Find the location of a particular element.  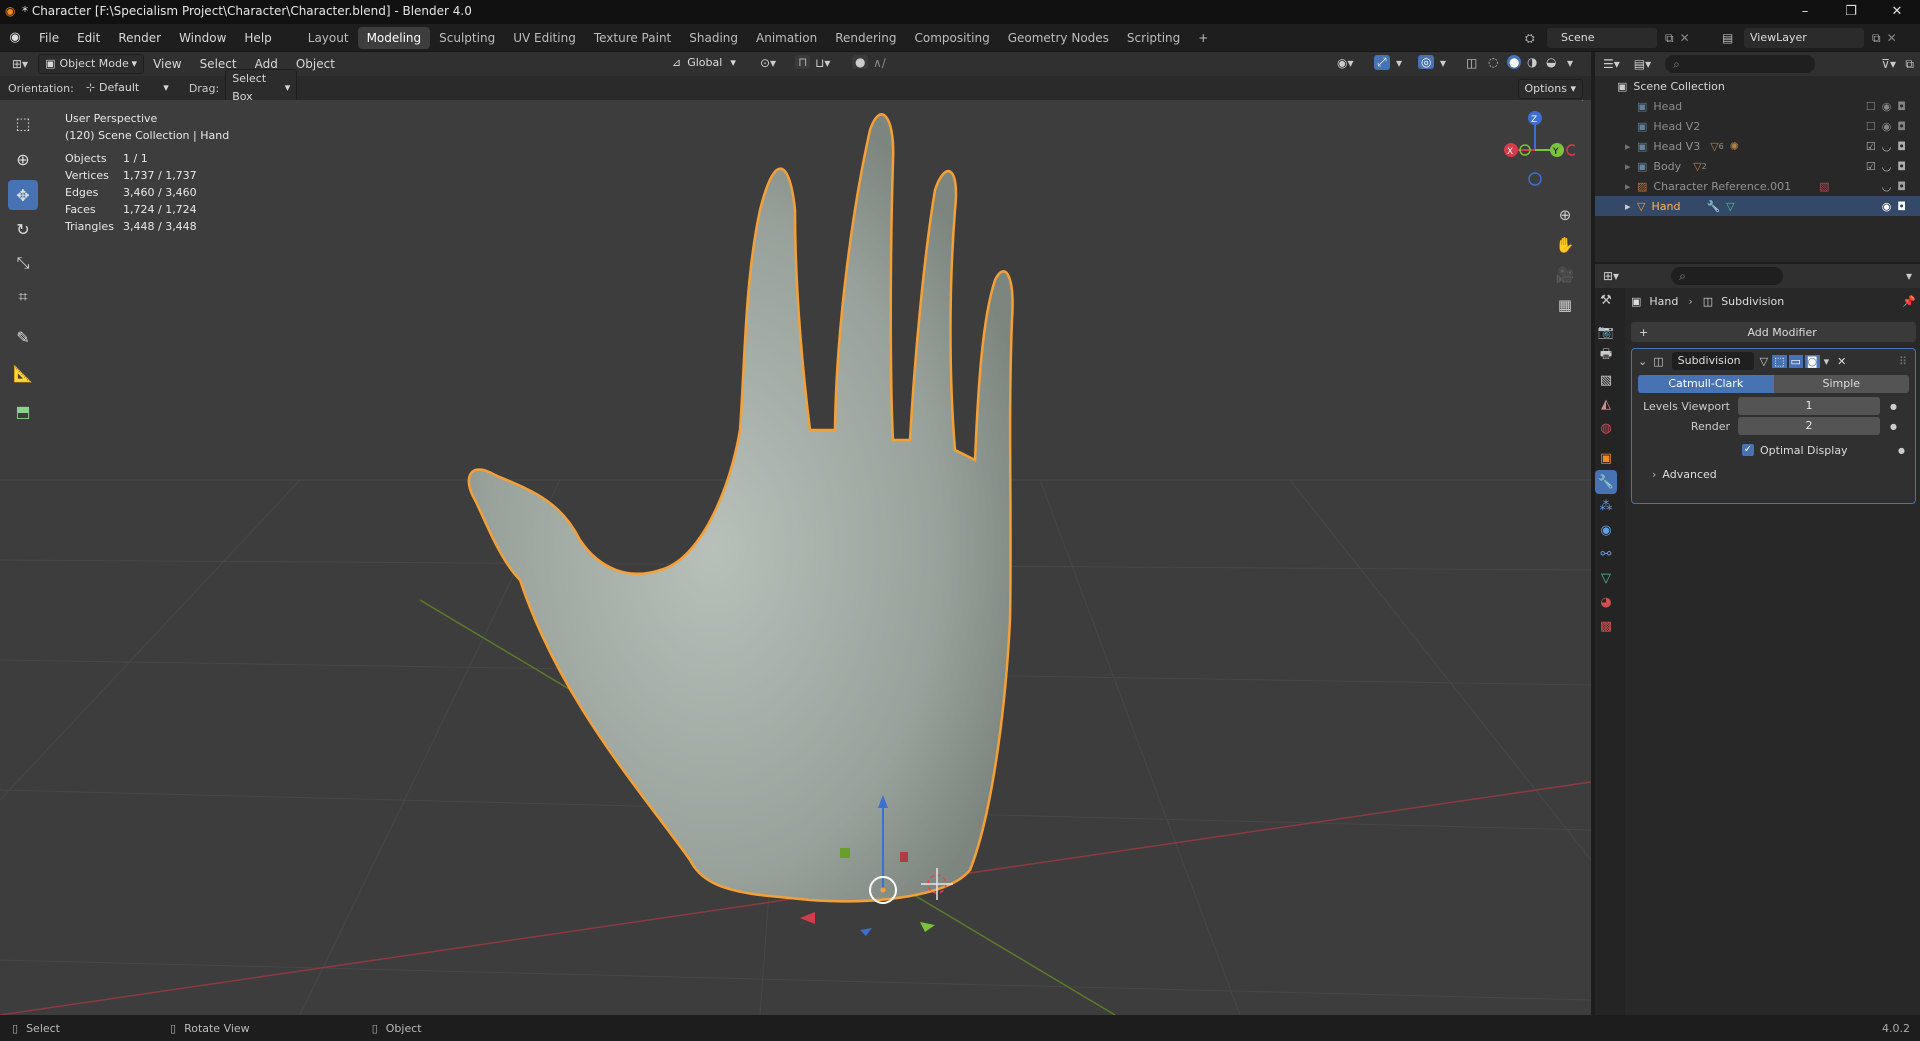

visibility-toggles: ◉◘ is located at coordinates (1897, 206).